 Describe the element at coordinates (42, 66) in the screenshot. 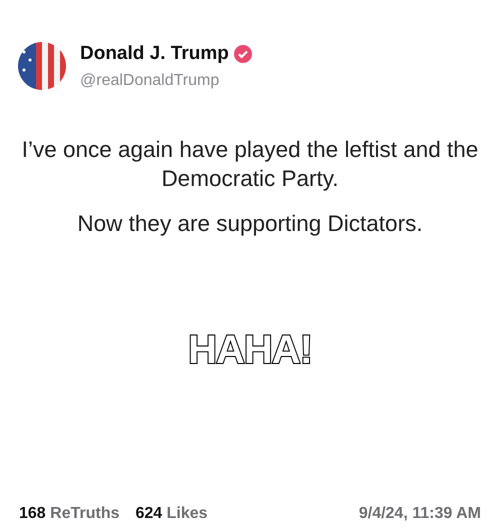

I see `avatar` at that location.